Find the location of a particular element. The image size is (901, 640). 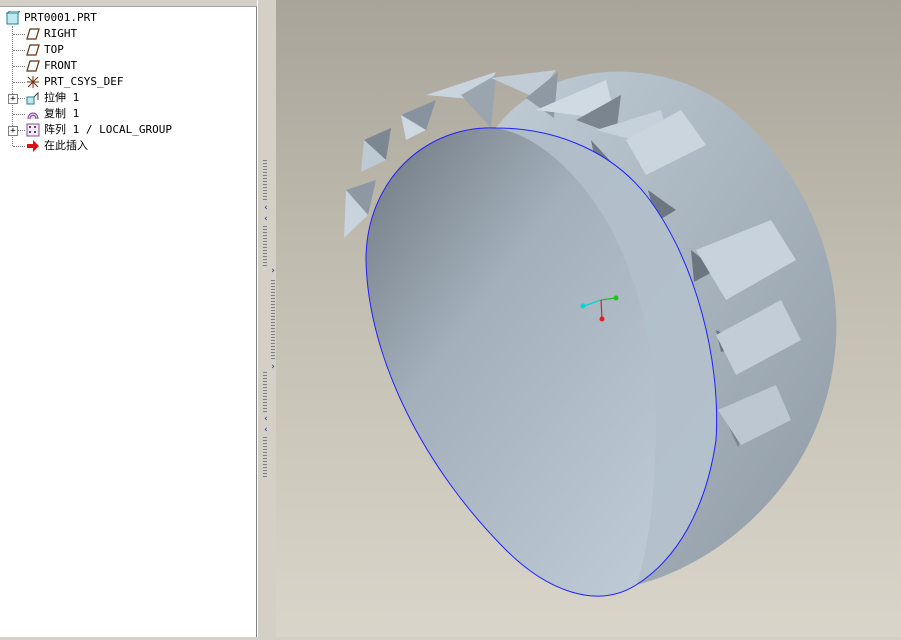

tree-root-label: PRT0001.PRT is located at coordinates (60, 17).